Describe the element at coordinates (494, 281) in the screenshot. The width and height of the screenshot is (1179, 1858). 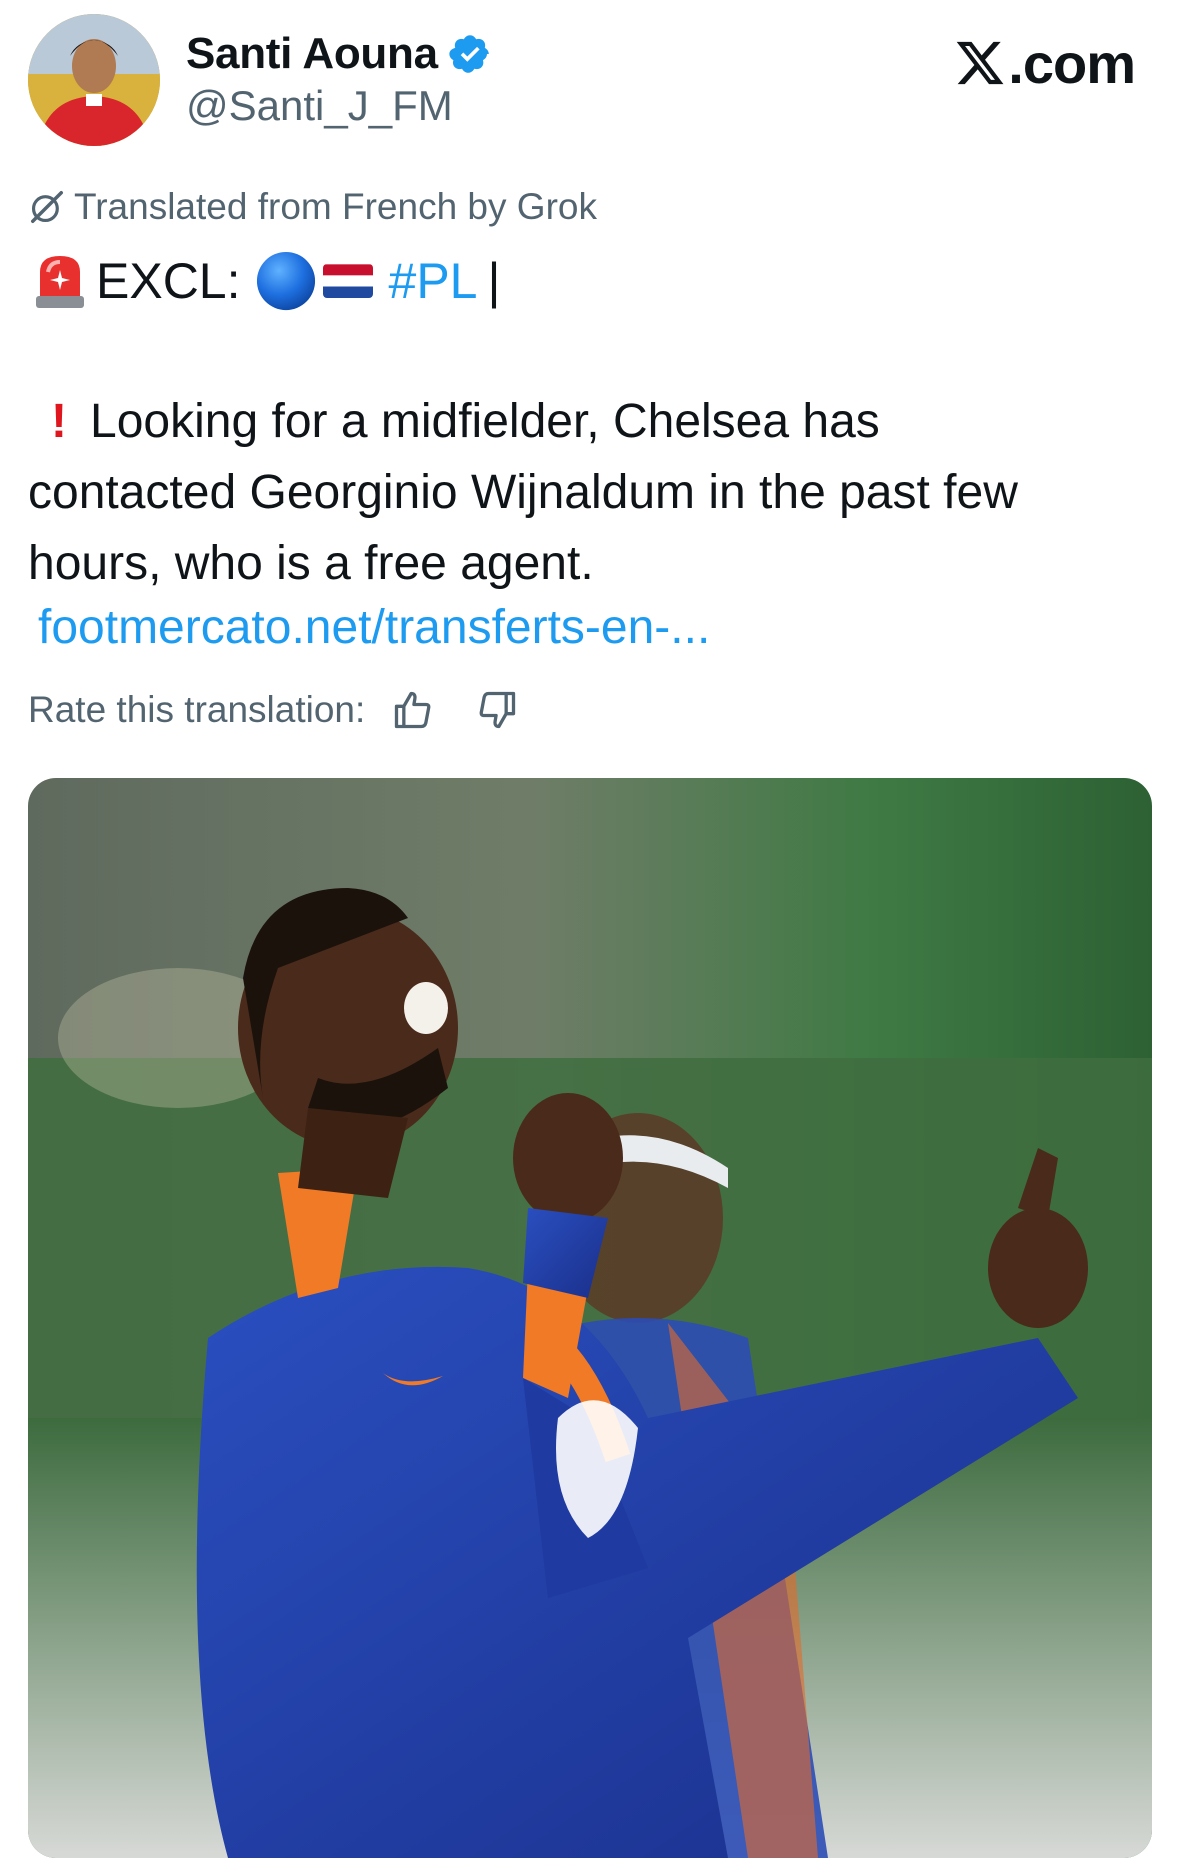
I see `headline-suffix: |` at that location.